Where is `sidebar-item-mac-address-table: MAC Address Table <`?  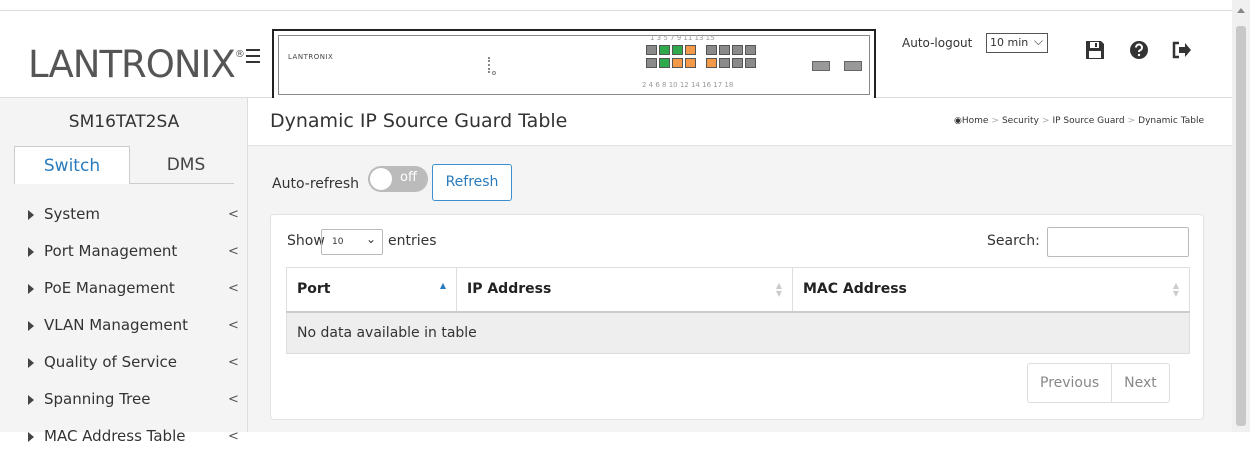 sidebar-item-mac-address-table: MAC Address Table < is located at coordinates (124, 436).